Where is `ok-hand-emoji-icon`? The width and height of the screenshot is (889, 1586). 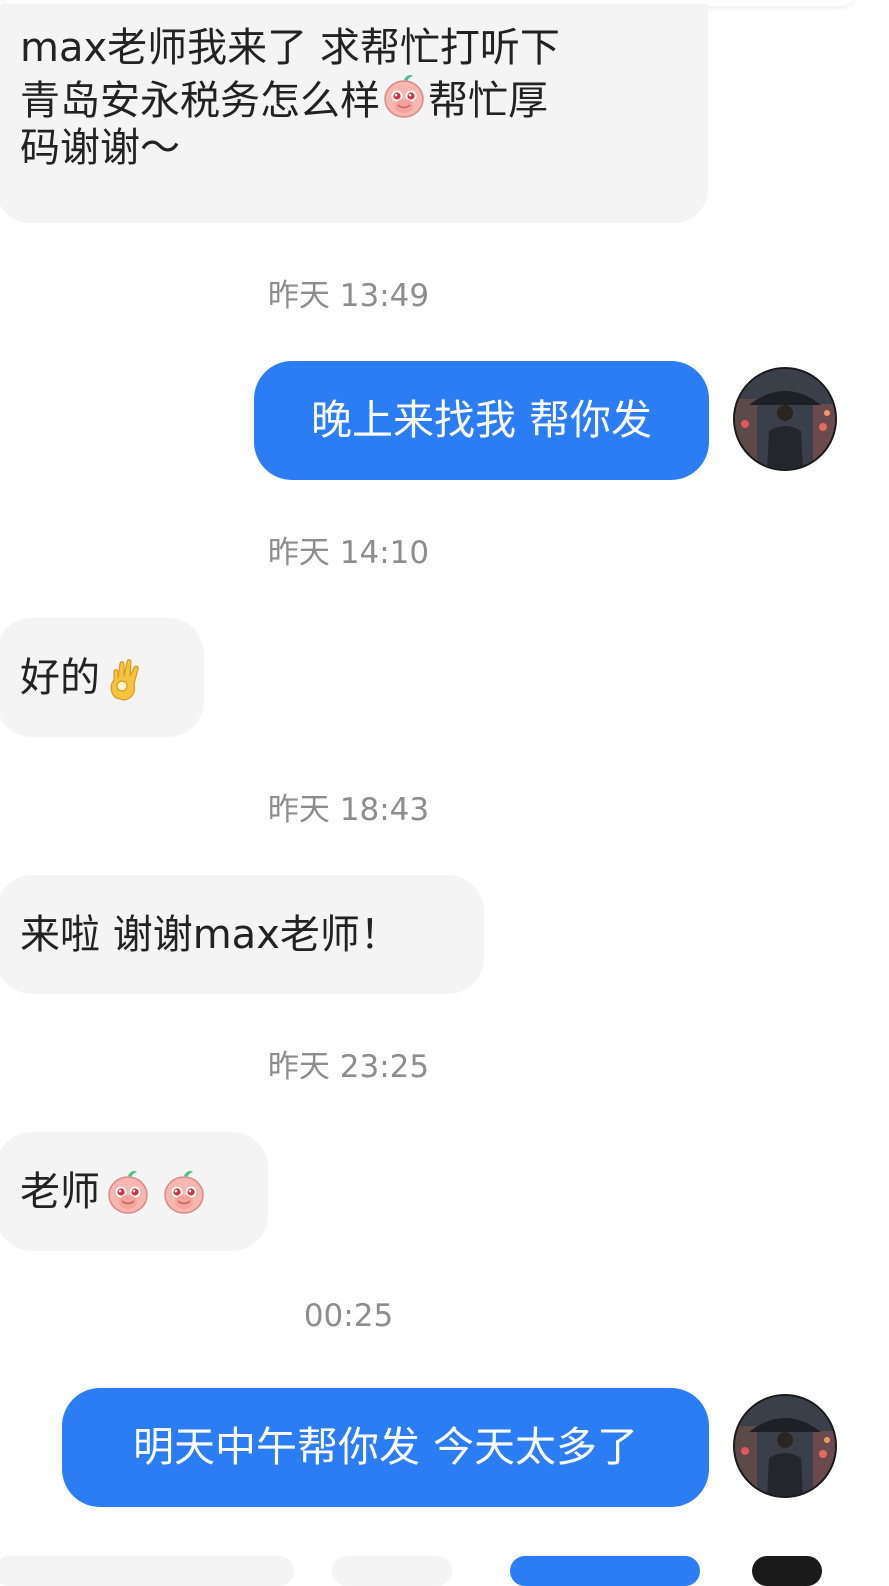
ok-hand-emoji-icon is located at coordinates (126, 678).